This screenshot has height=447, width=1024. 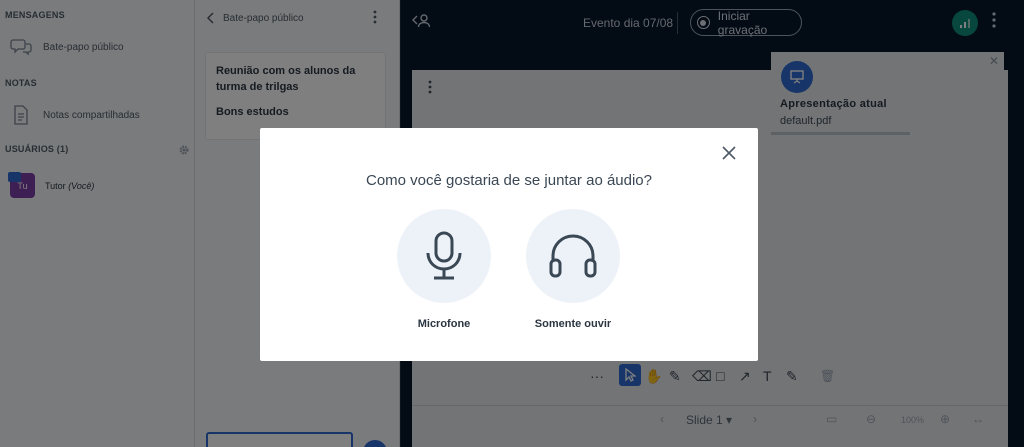 What do you see at coordinates (444, 256) in the screenshot?
I see `microphone-icon` at bounding box center [444, 256].